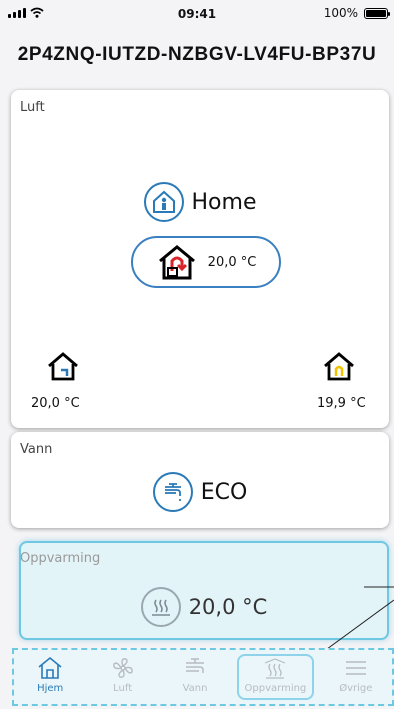  I want to click on vann-card: Vann ECO, so click(200, 480).